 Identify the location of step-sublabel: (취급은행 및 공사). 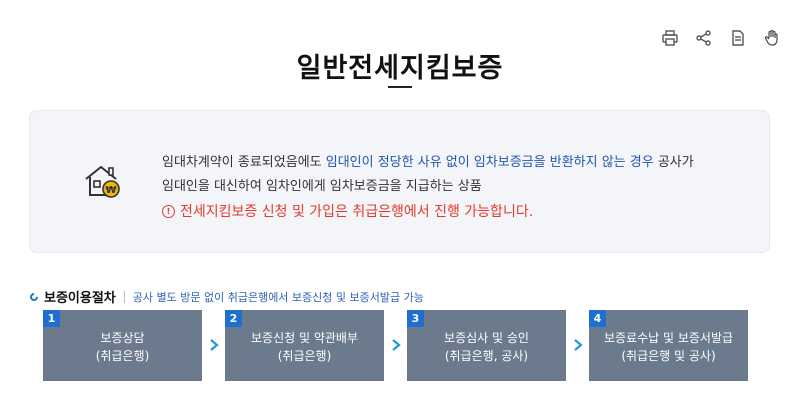
(668, 356).